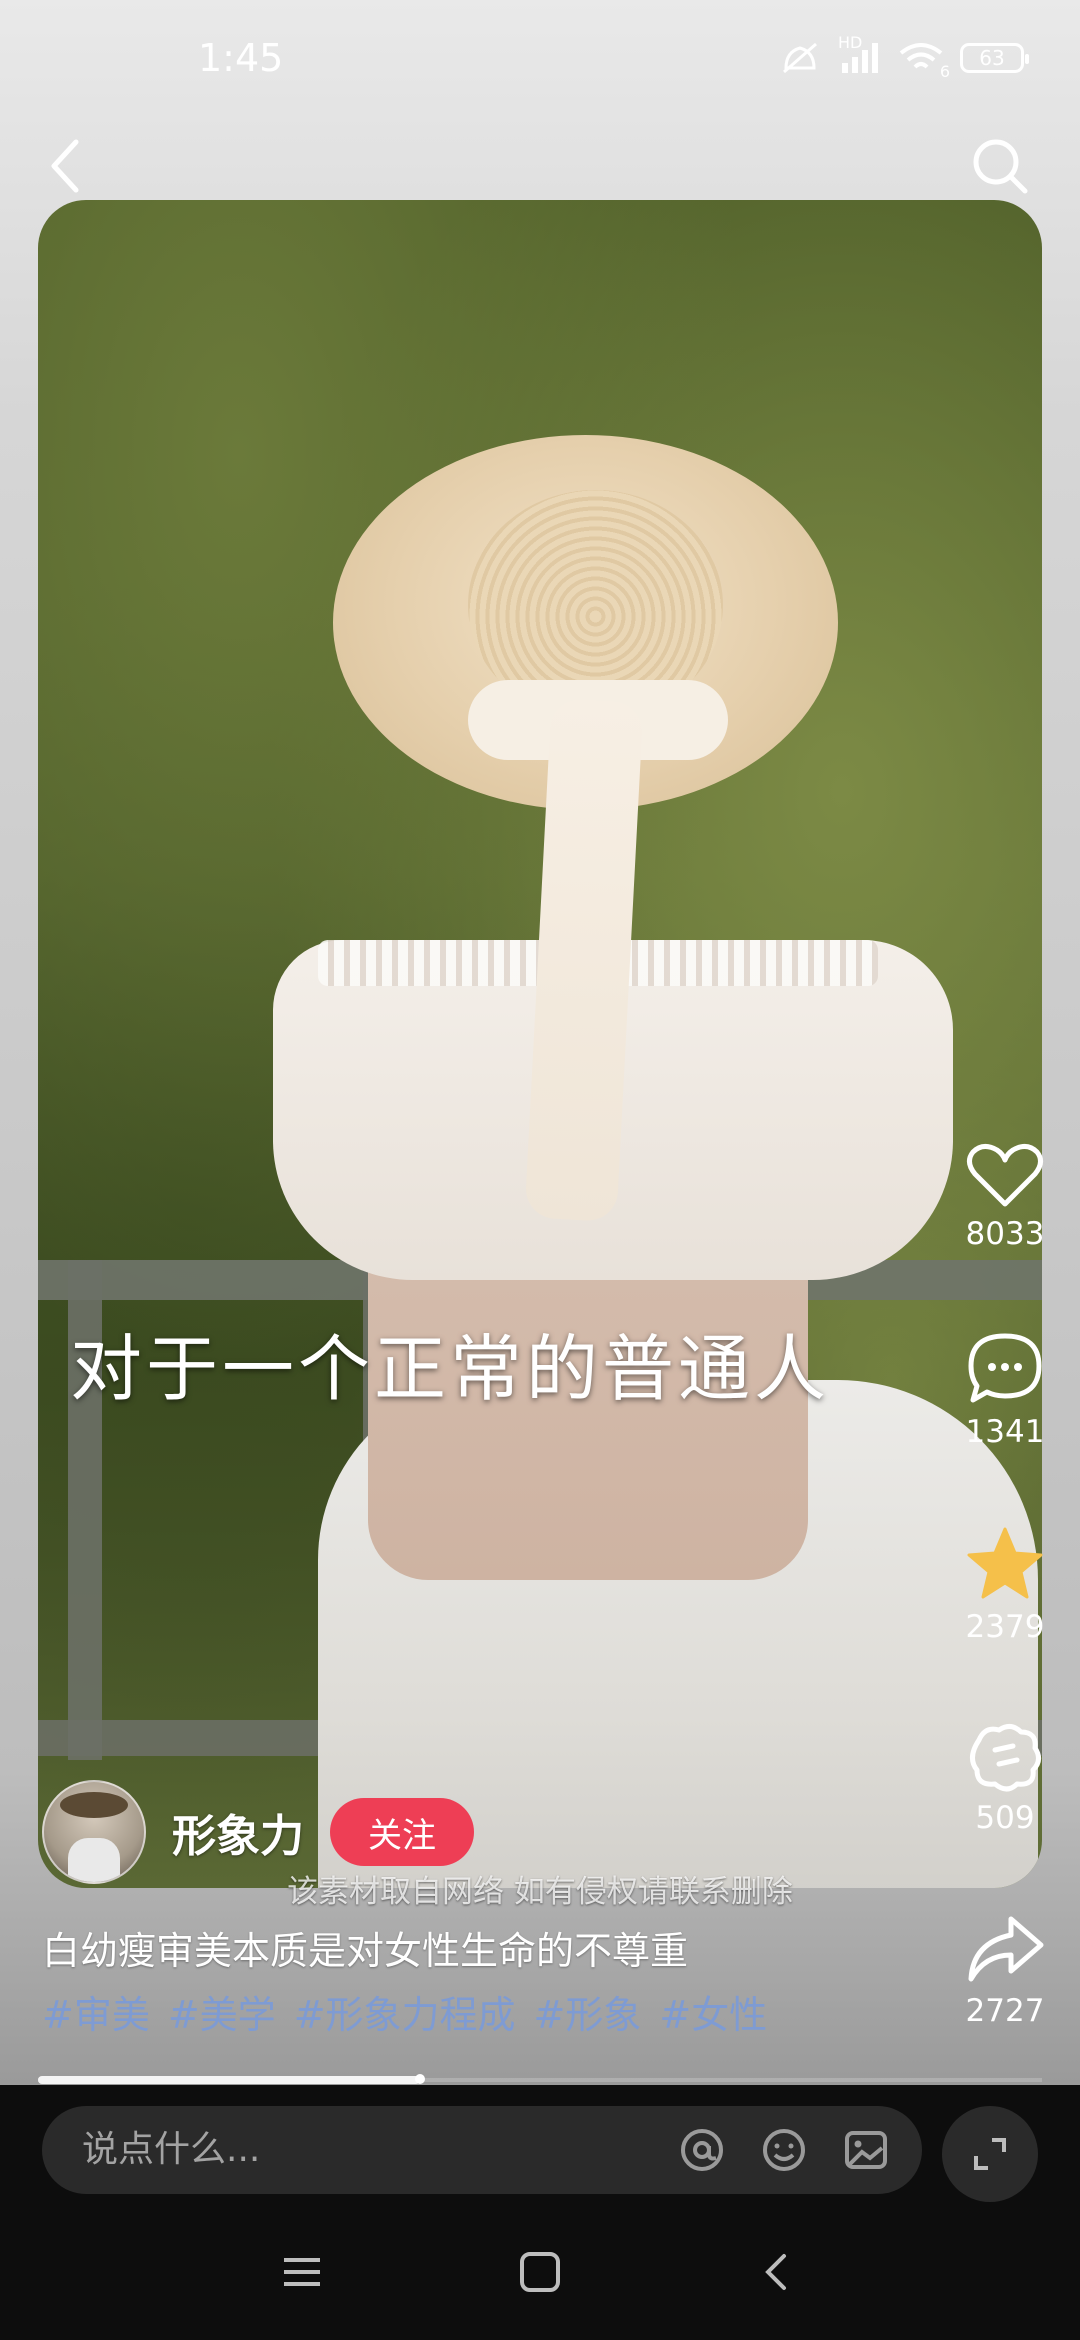 The height and width of the screenshot is (2340, 1080). Describe the element at coordinates (800, 58) in the screenshot. I see `mute-icon` at that location.